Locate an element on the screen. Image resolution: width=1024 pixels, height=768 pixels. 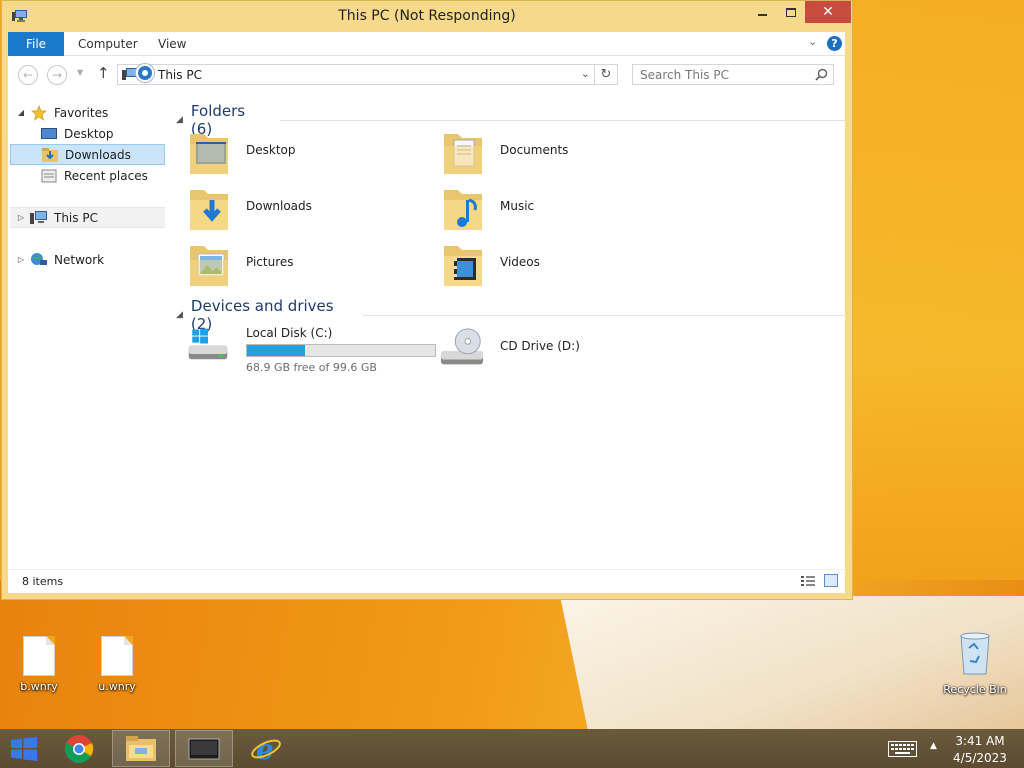
downloads-icon is located at coordinates (50, 154).